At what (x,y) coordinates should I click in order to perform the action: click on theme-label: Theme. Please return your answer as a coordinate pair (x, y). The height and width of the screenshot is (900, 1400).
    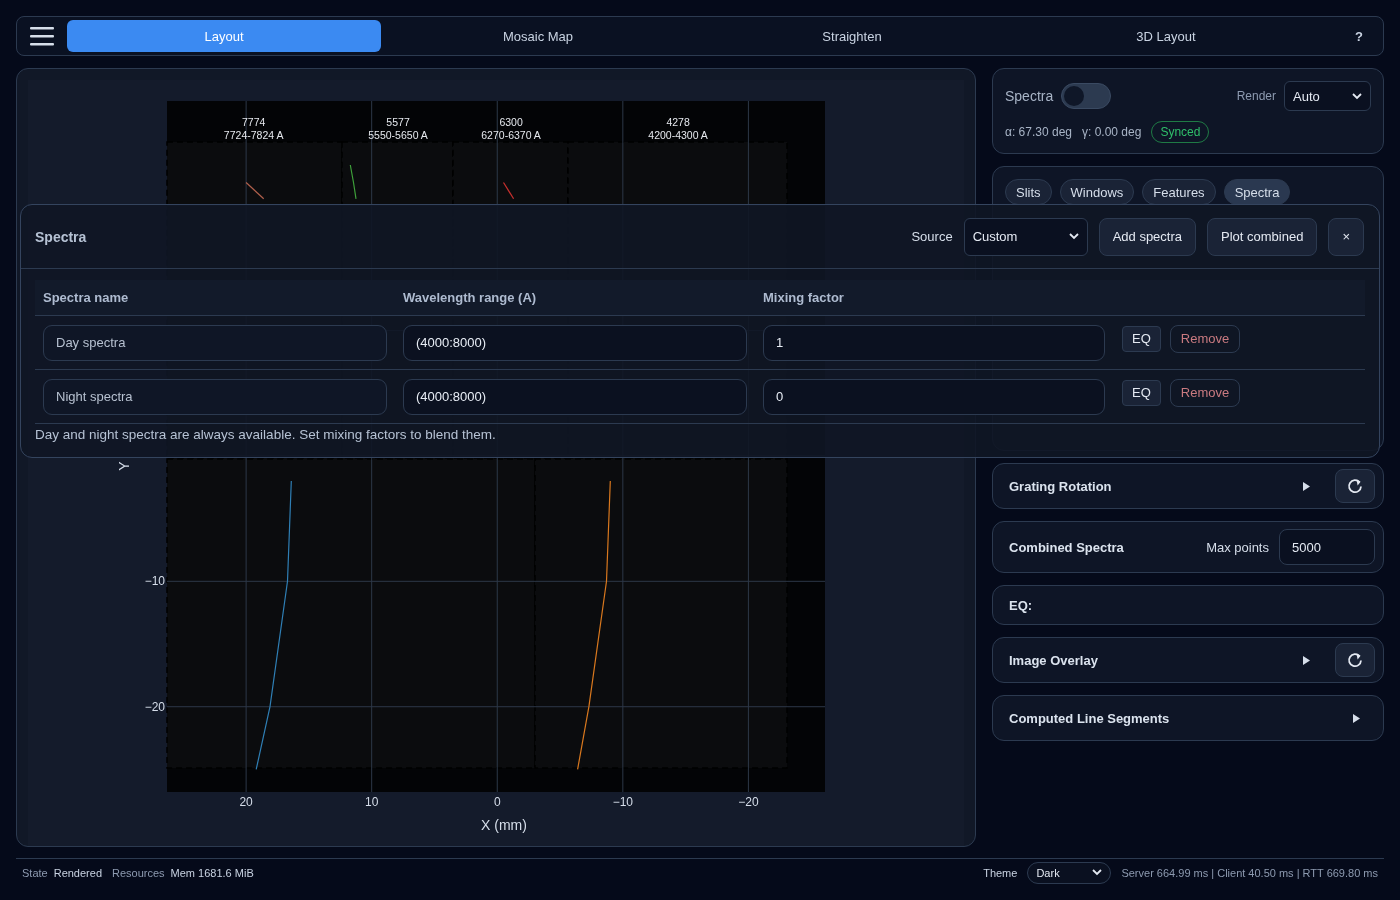
    Looking at the image, I should click on (1000, 872).